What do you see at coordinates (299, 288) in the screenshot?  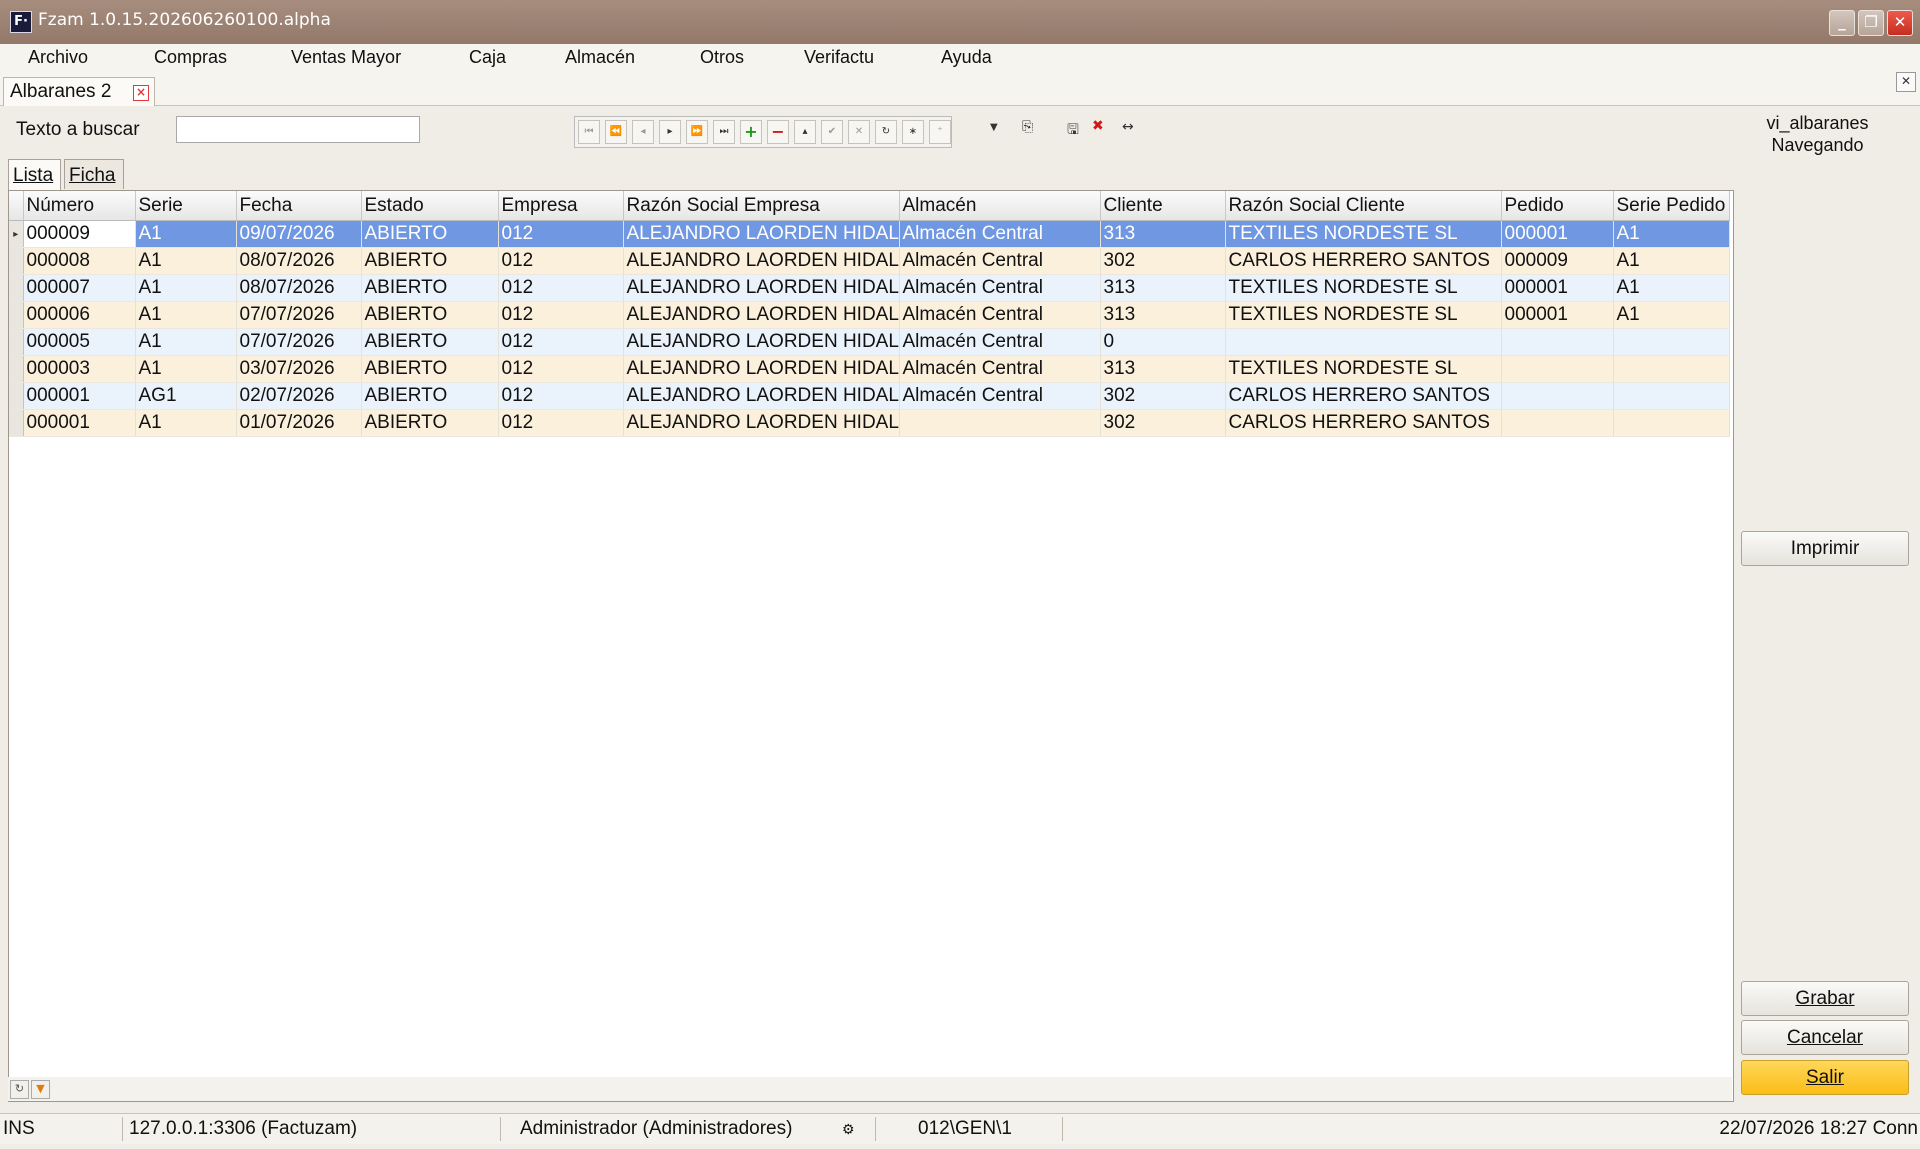 I see `cell-fecha: 08/07/2026` at bounding box center [299, 288].